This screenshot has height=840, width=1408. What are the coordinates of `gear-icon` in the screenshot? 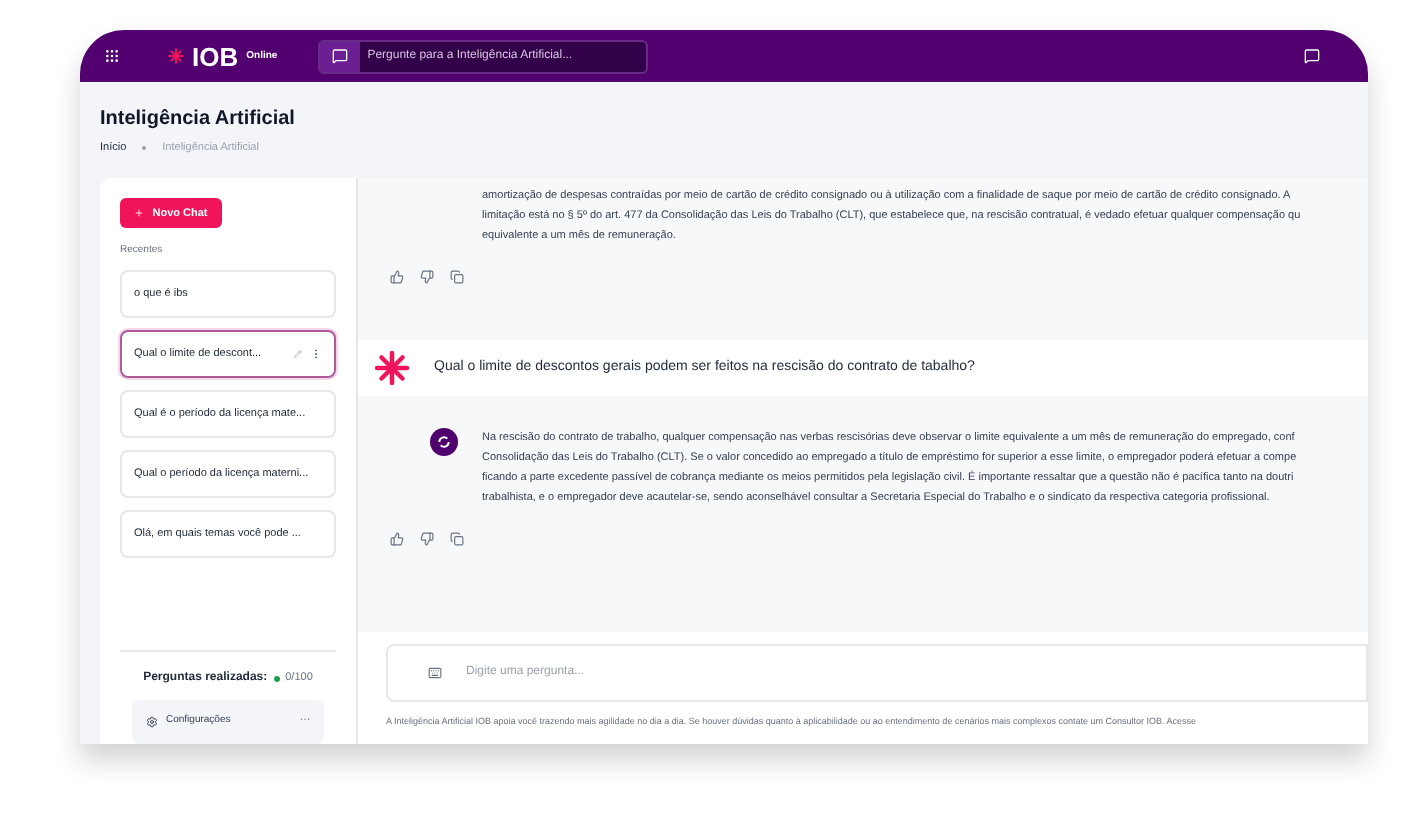 It's located at (152, 722).